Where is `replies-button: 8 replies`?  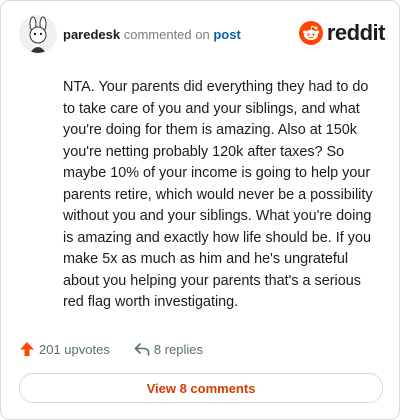 replies-button: 8 replies is located at coordinates (168, 349).